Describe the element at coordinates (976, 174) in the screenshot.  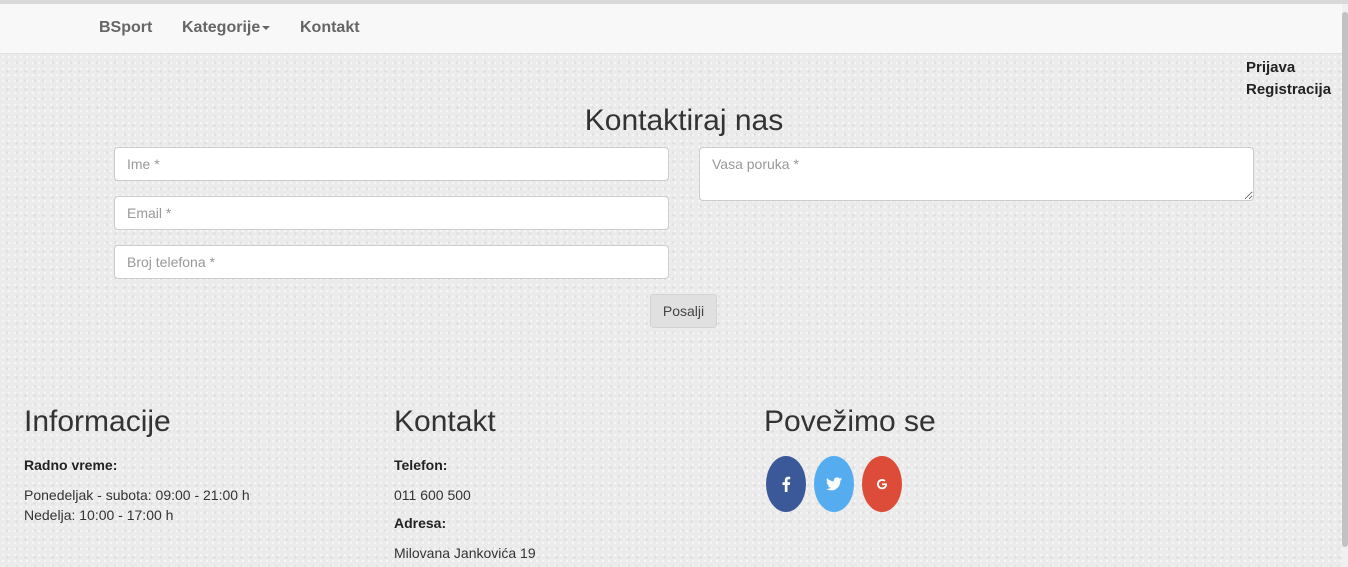
I see `message-textarea` at that location.